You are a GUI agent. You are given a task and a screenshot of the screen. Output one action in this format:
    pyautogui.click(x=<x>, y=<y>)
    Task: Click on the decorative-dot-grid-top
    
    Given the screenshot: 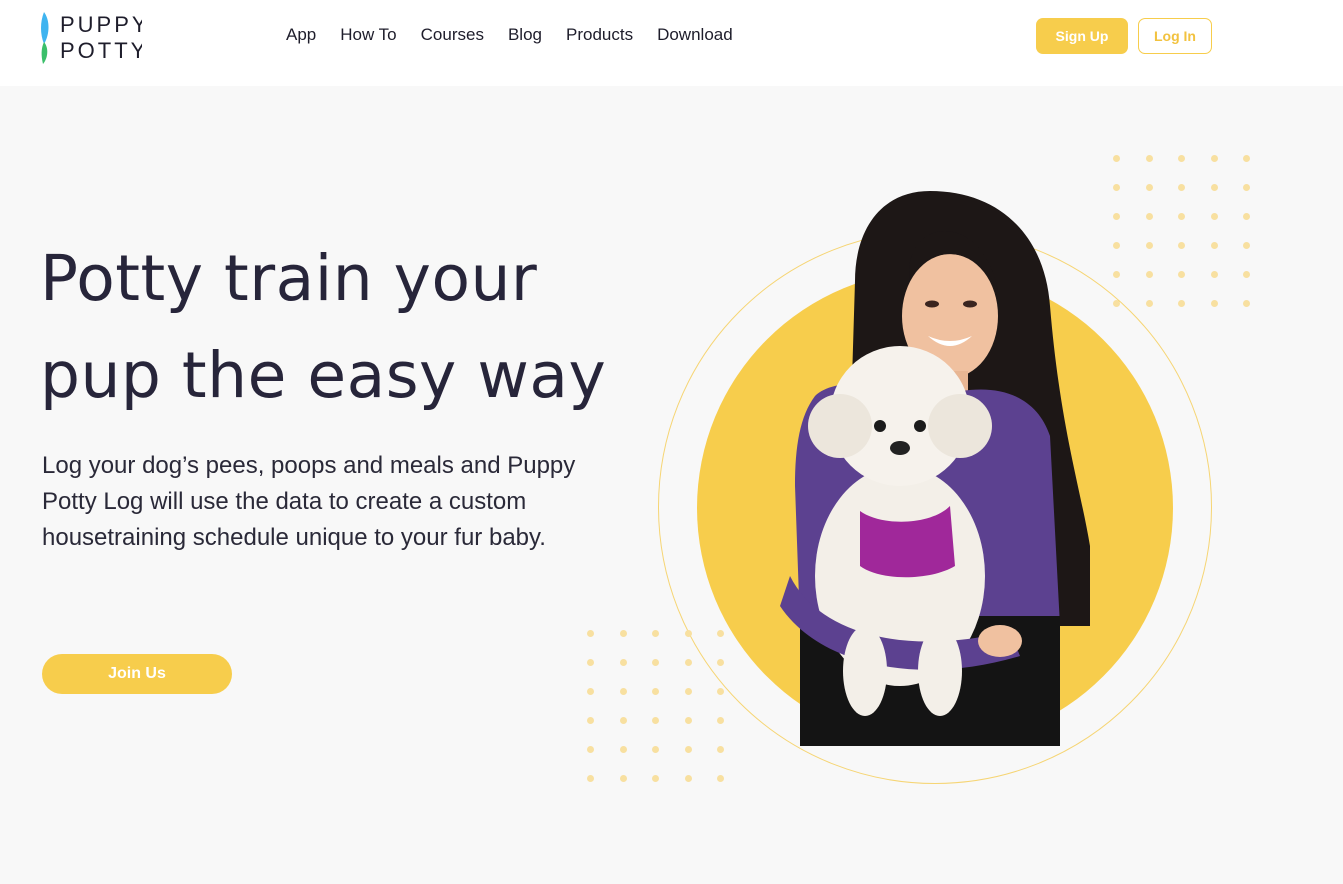 What is the action you would take?
    pyautogui.click(x=1181, y=231)
    